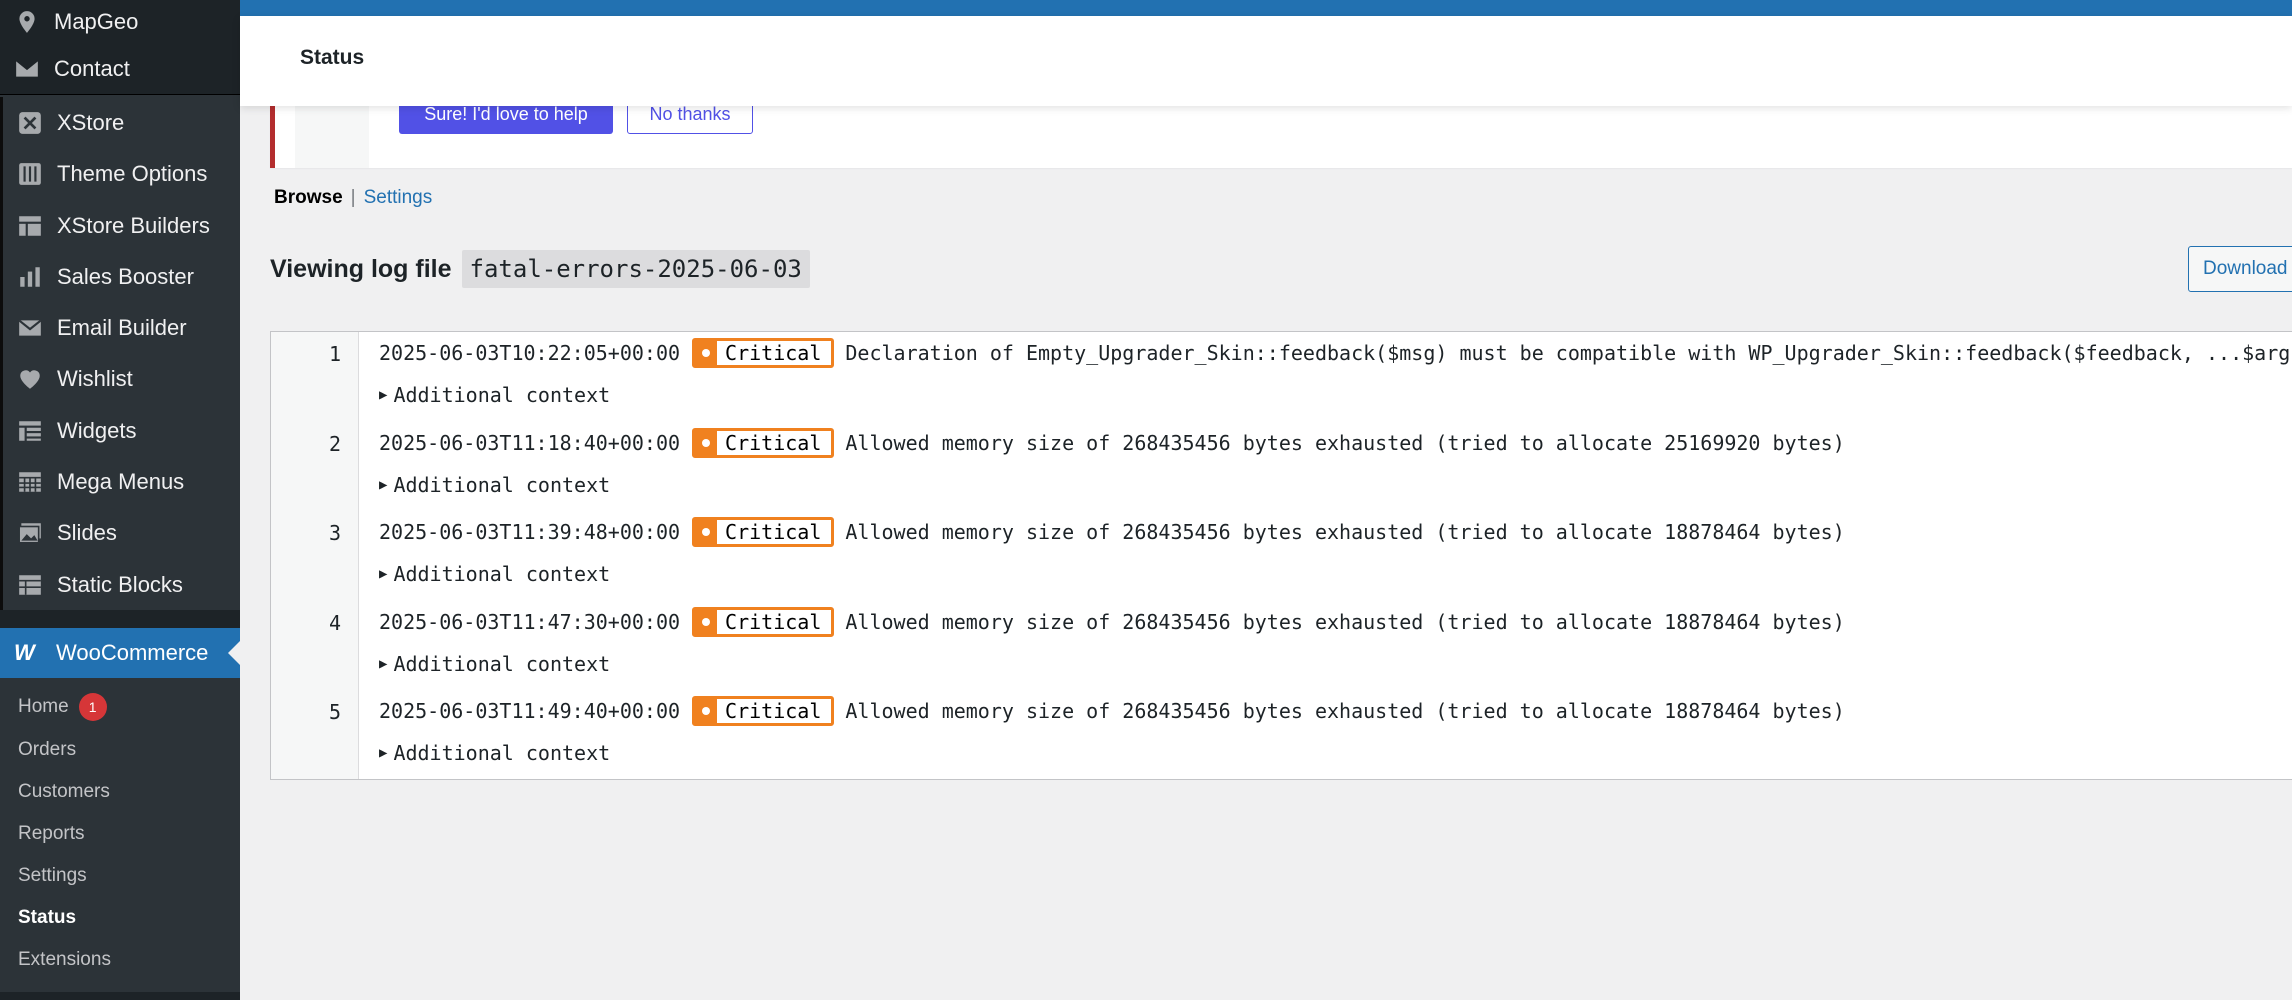 The width and height of the screenshot is (2292, 1000). I want to click on sidebar-item-label: Sales Booster, so click(125, 276).